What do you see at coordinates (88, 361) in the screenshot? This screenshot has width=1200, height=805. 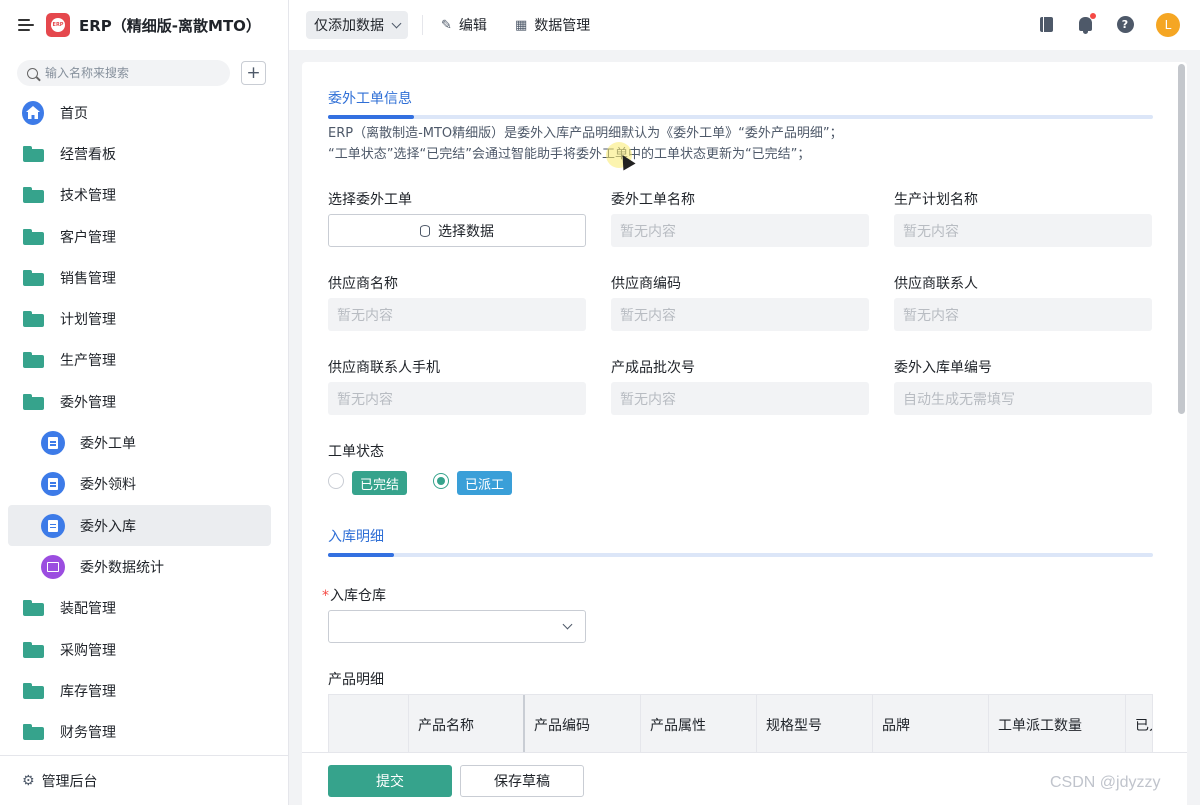 I see `sidebar-item-label: 生产管理` at bounding box center [88, 361].